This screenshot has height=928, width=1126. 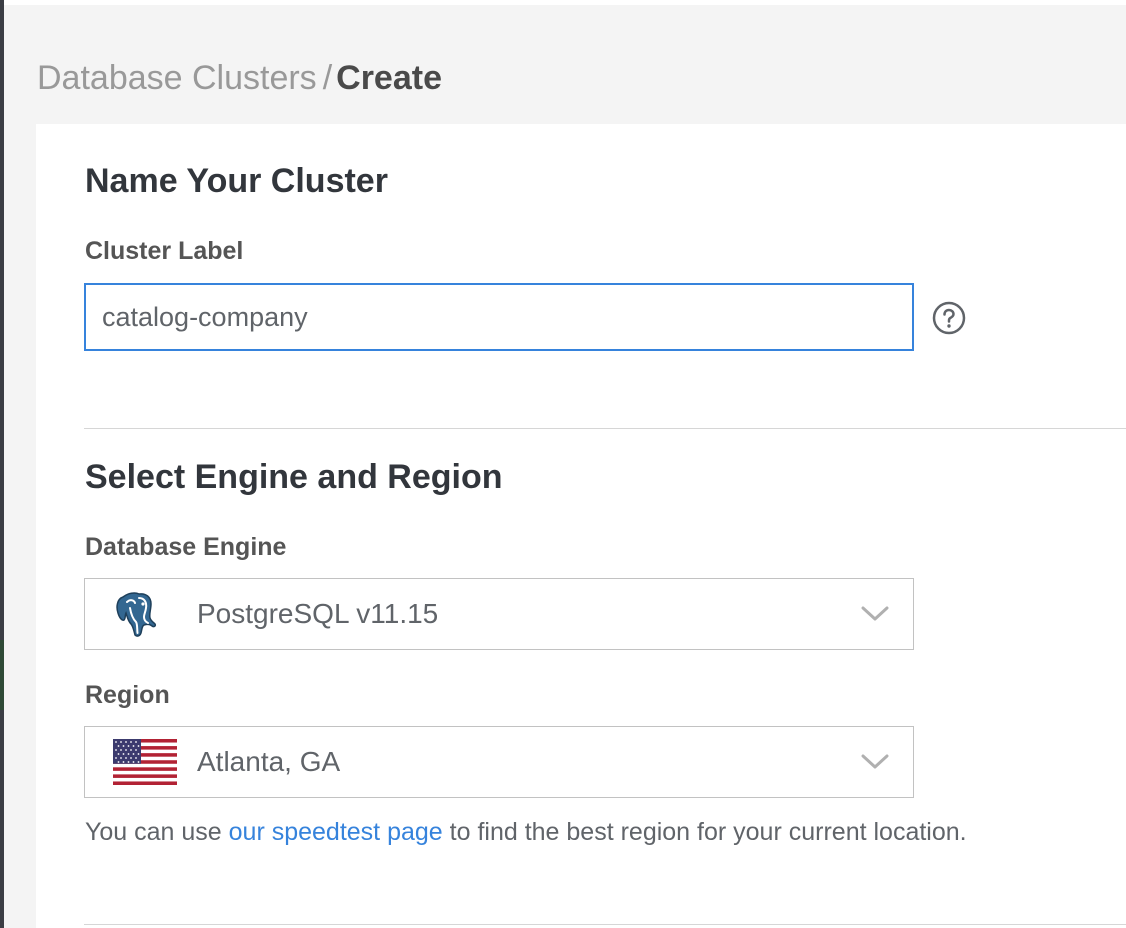 What do you see at coordinates (2, 675) in the screenshot?
I see `sidebar-edge-accent` at bounding box center [2, 675].